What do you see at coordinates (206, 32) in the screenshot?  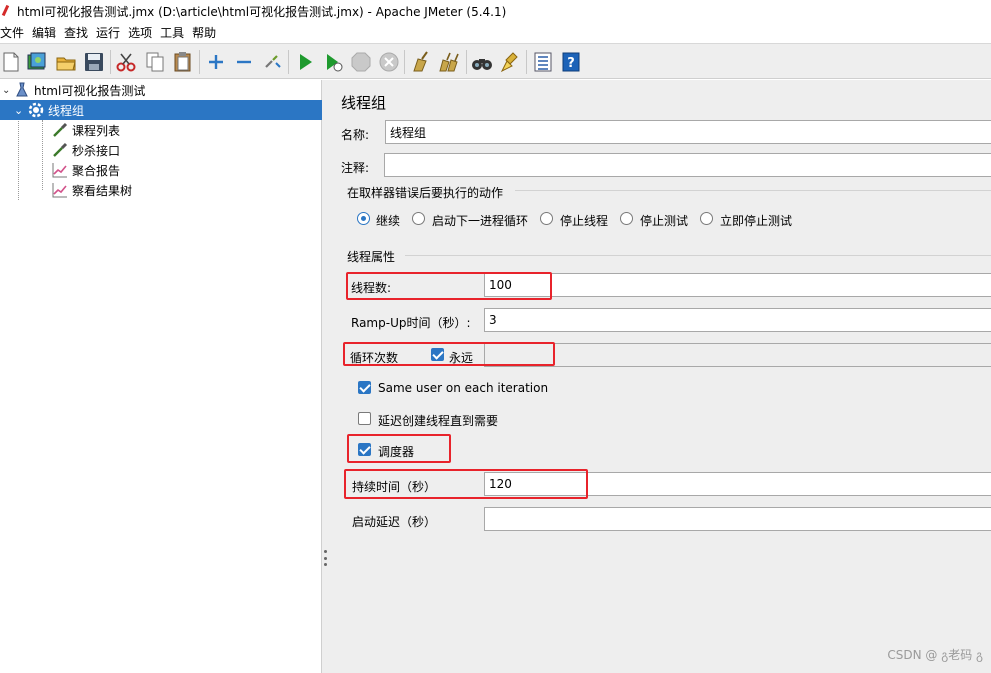 I see `menu-help: 帮助` at bounding box center [206, 32].